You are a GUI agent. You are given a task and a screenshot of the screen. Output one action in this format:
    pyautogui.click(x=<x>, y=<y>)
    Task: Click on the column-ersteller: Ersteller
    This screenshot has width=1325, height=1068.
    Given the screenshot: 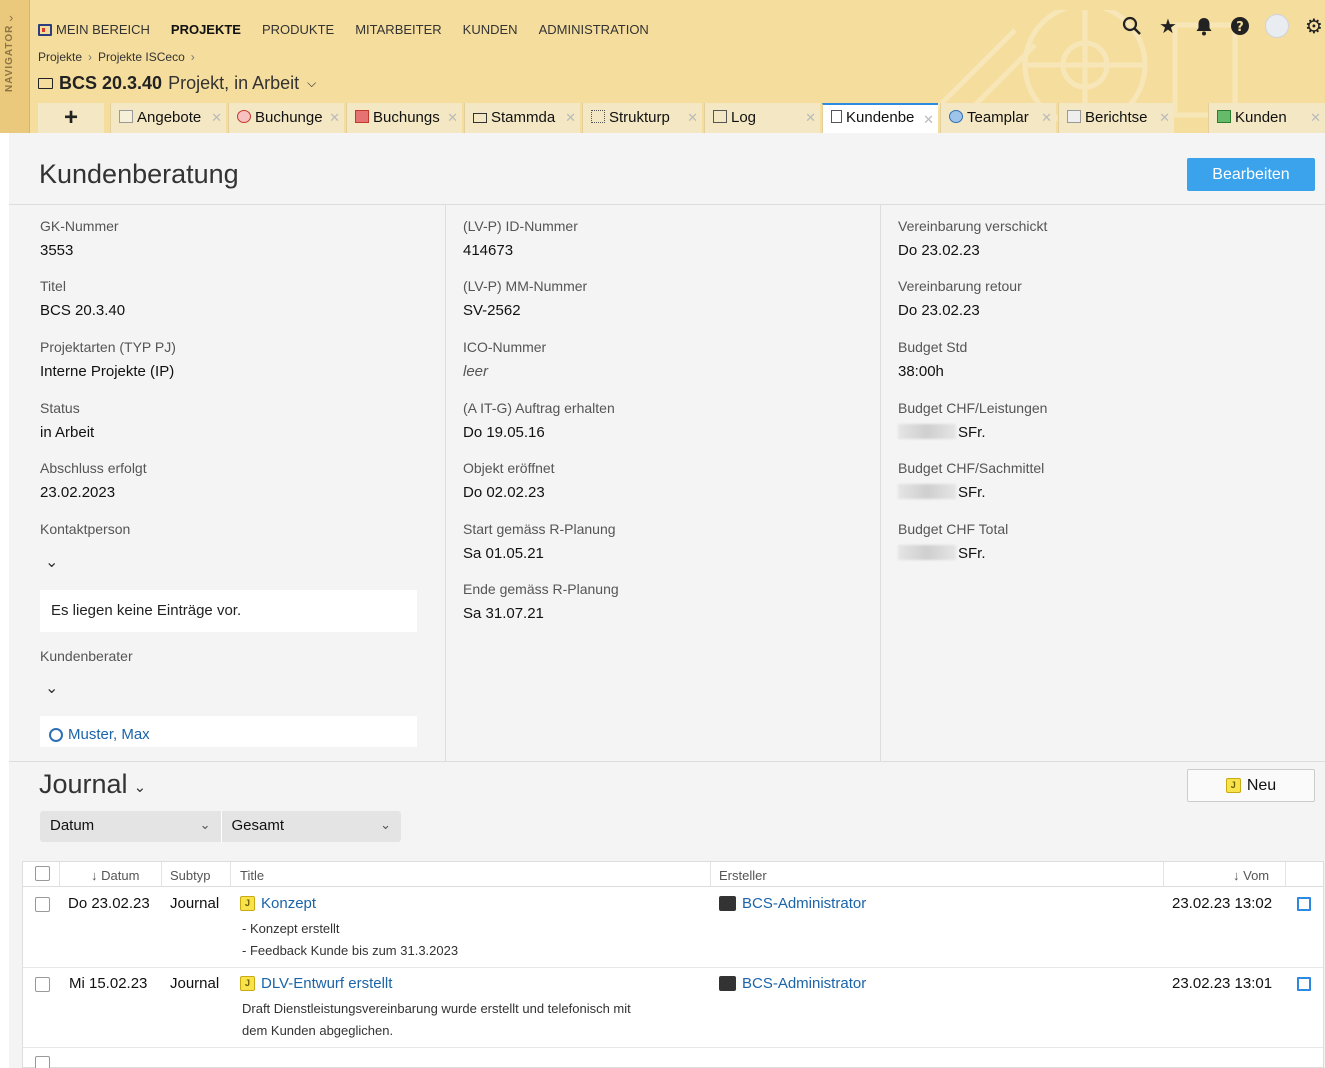 What is the action you would take?
    pyautogui.click(x=743, y=875)
    